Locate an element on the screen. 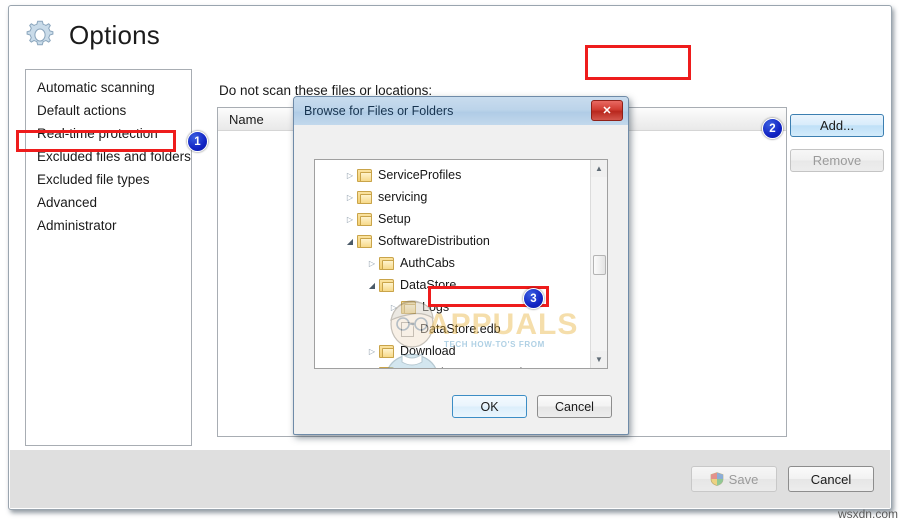 This screenshot has width=904, height=523. cancel-button: Cancel is located at coordinates (831, 479).